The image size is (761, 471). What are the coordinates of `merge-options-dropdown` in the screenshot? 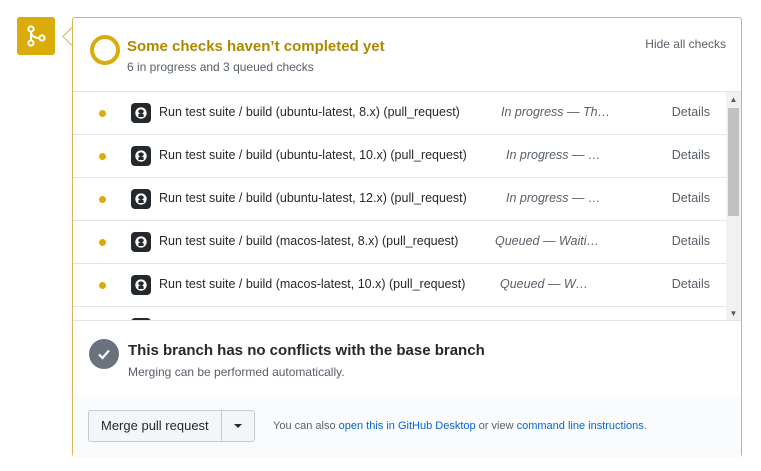 It's located at (238, 426).